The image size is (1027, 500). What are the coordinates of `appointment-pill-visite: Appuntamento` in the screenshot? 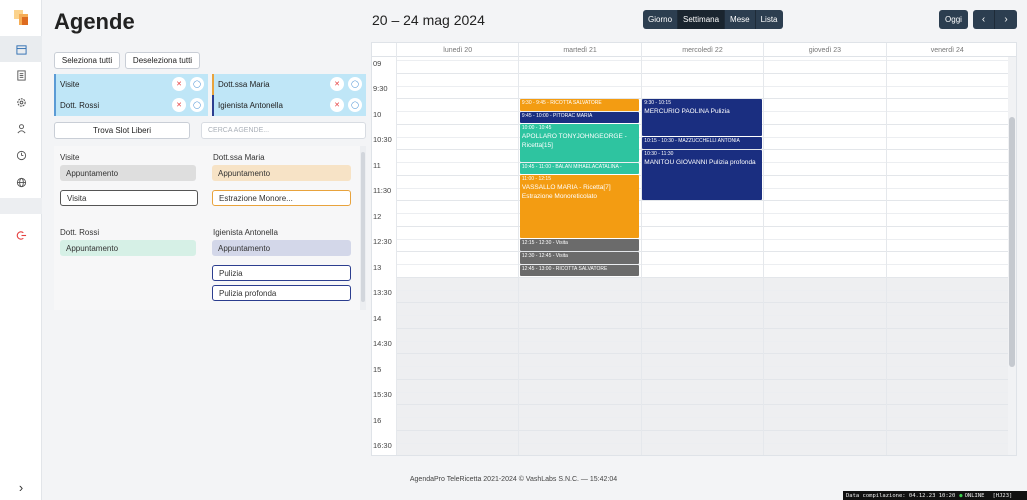 It's located at (128, 173).